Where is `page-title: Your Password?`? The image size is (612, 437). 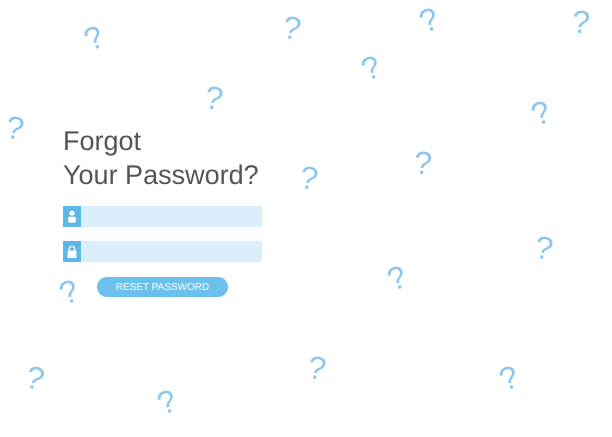
page-title: Your Password? is located at coordinates (161, 175).